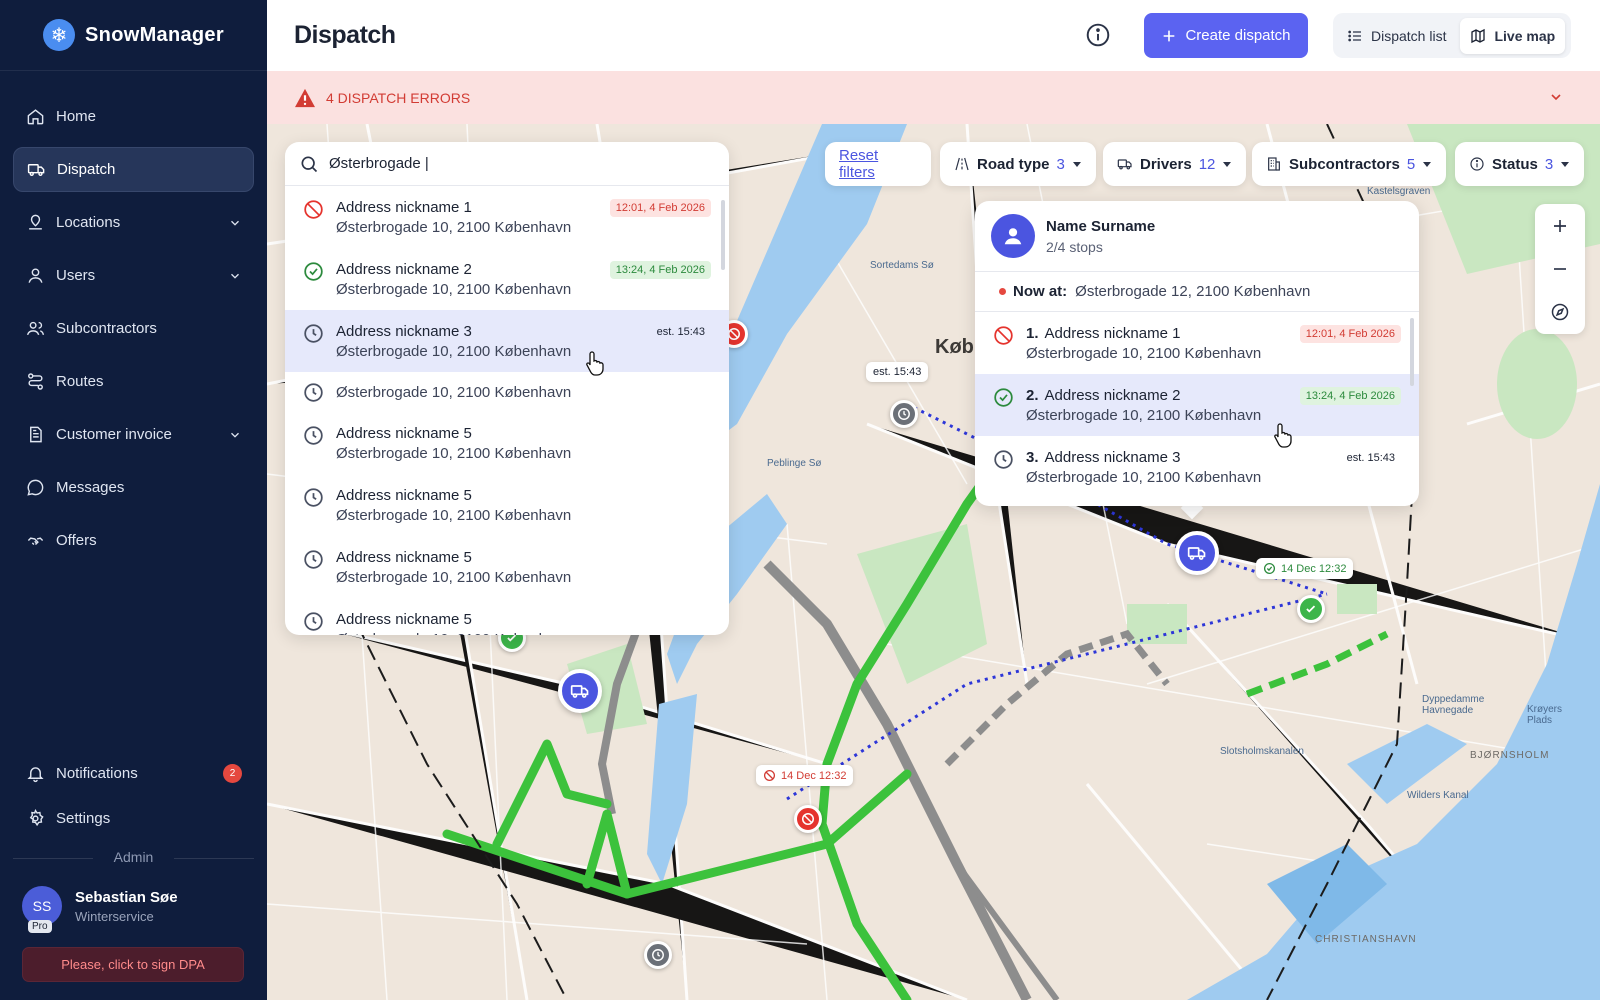 The width and height of the screenshot is (1600, 1000). I want to click on subcontractors-filter: Subcontractors 5, so click(1349, 164).